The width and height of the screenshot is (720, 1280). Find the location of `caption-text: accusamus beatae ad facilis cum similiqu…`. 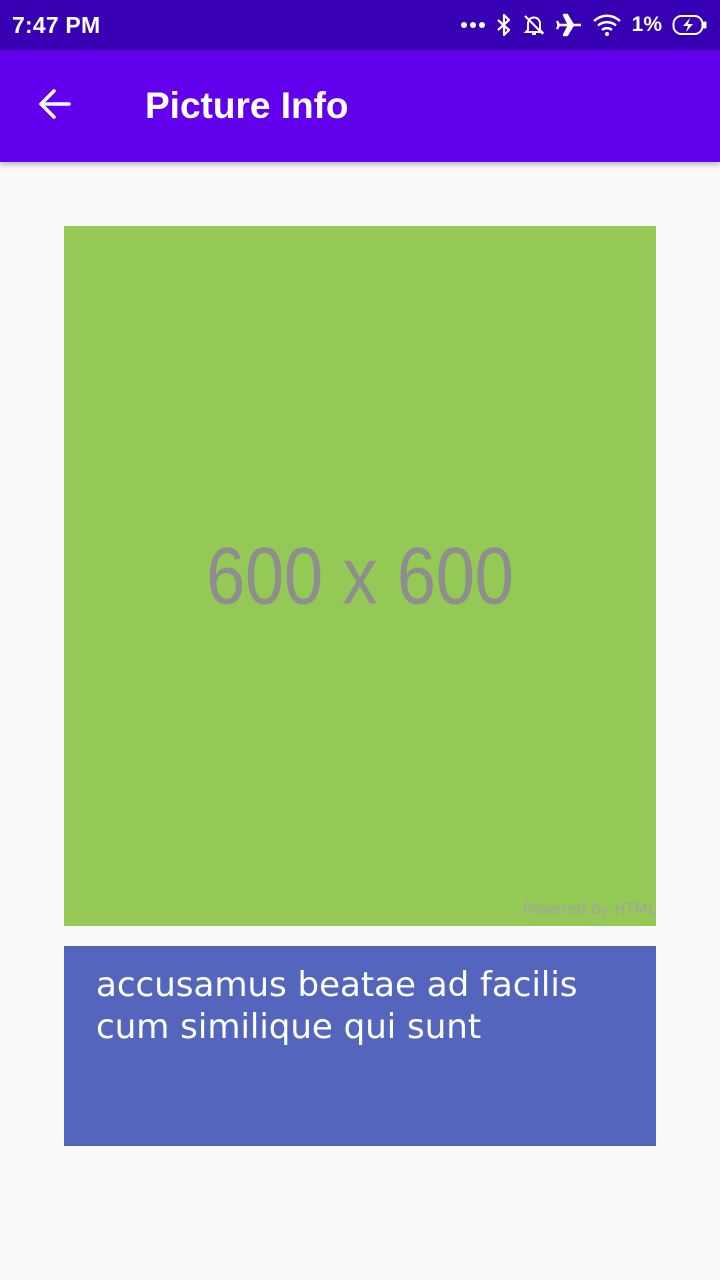

caption-text: accusamus beatae ad facilis cum similiqu… is located at coordinates (337, 1006).